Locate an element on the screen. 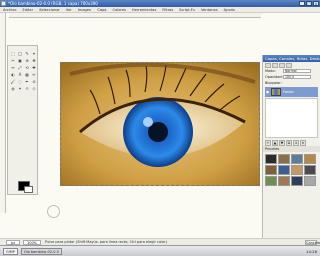 The image size is (320, 256). menu-colors: Colores is located at coordinates (119, 10).